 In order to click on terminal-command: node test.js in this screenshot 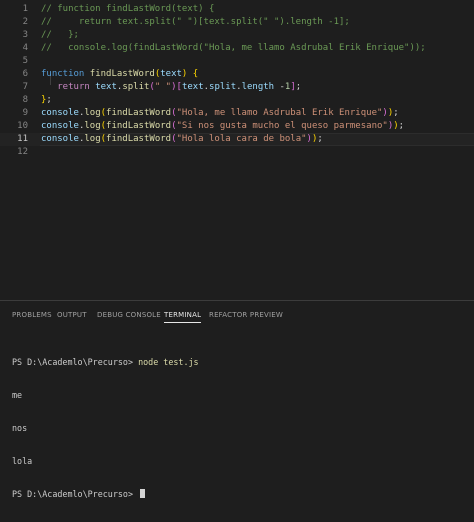, I will do `click(168, 362)`.